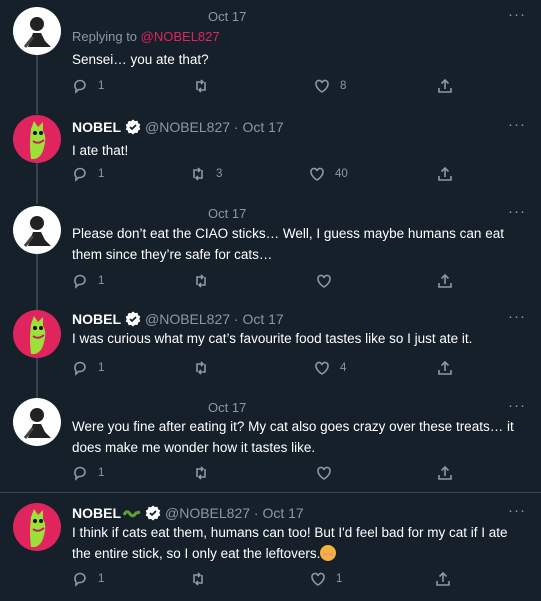  I want to click on tweet-actions: 1 8, so click(272, 86).